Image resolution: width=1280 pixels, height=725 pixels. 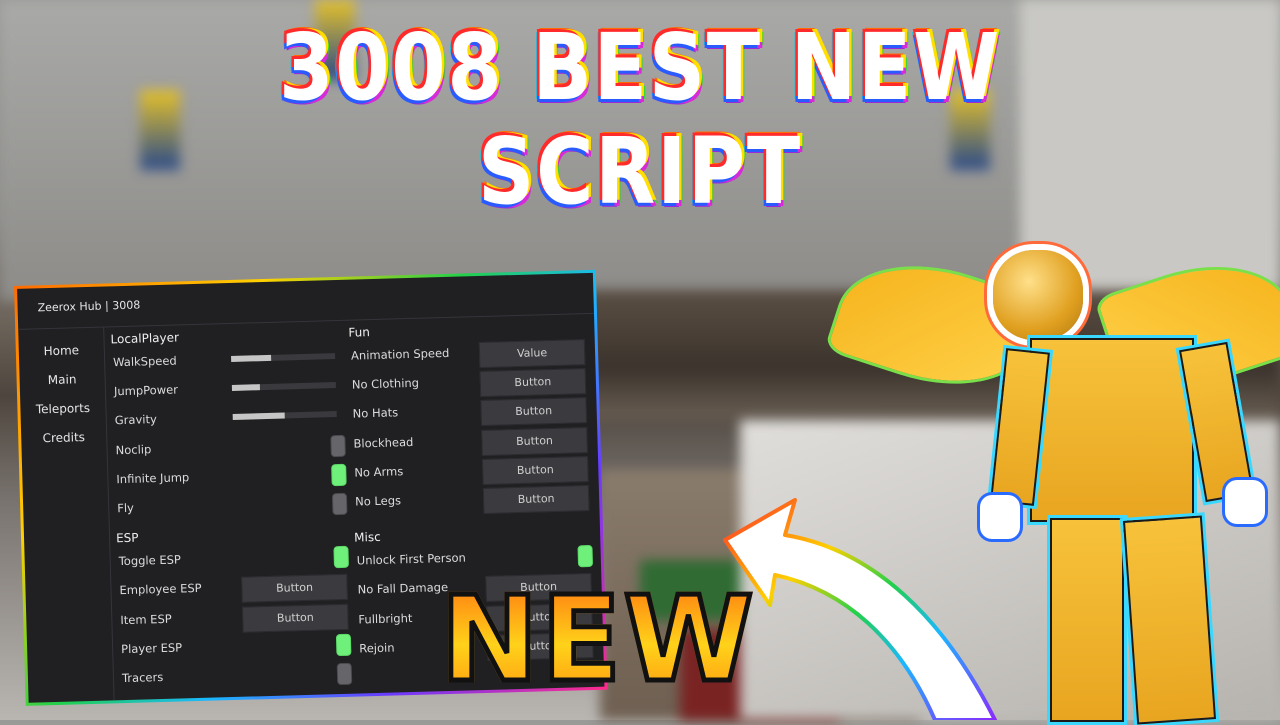 What do you see at coordinates (338, 445) in the screenshot?
I see `noclip-toggle` at bounding box center [338, 445].